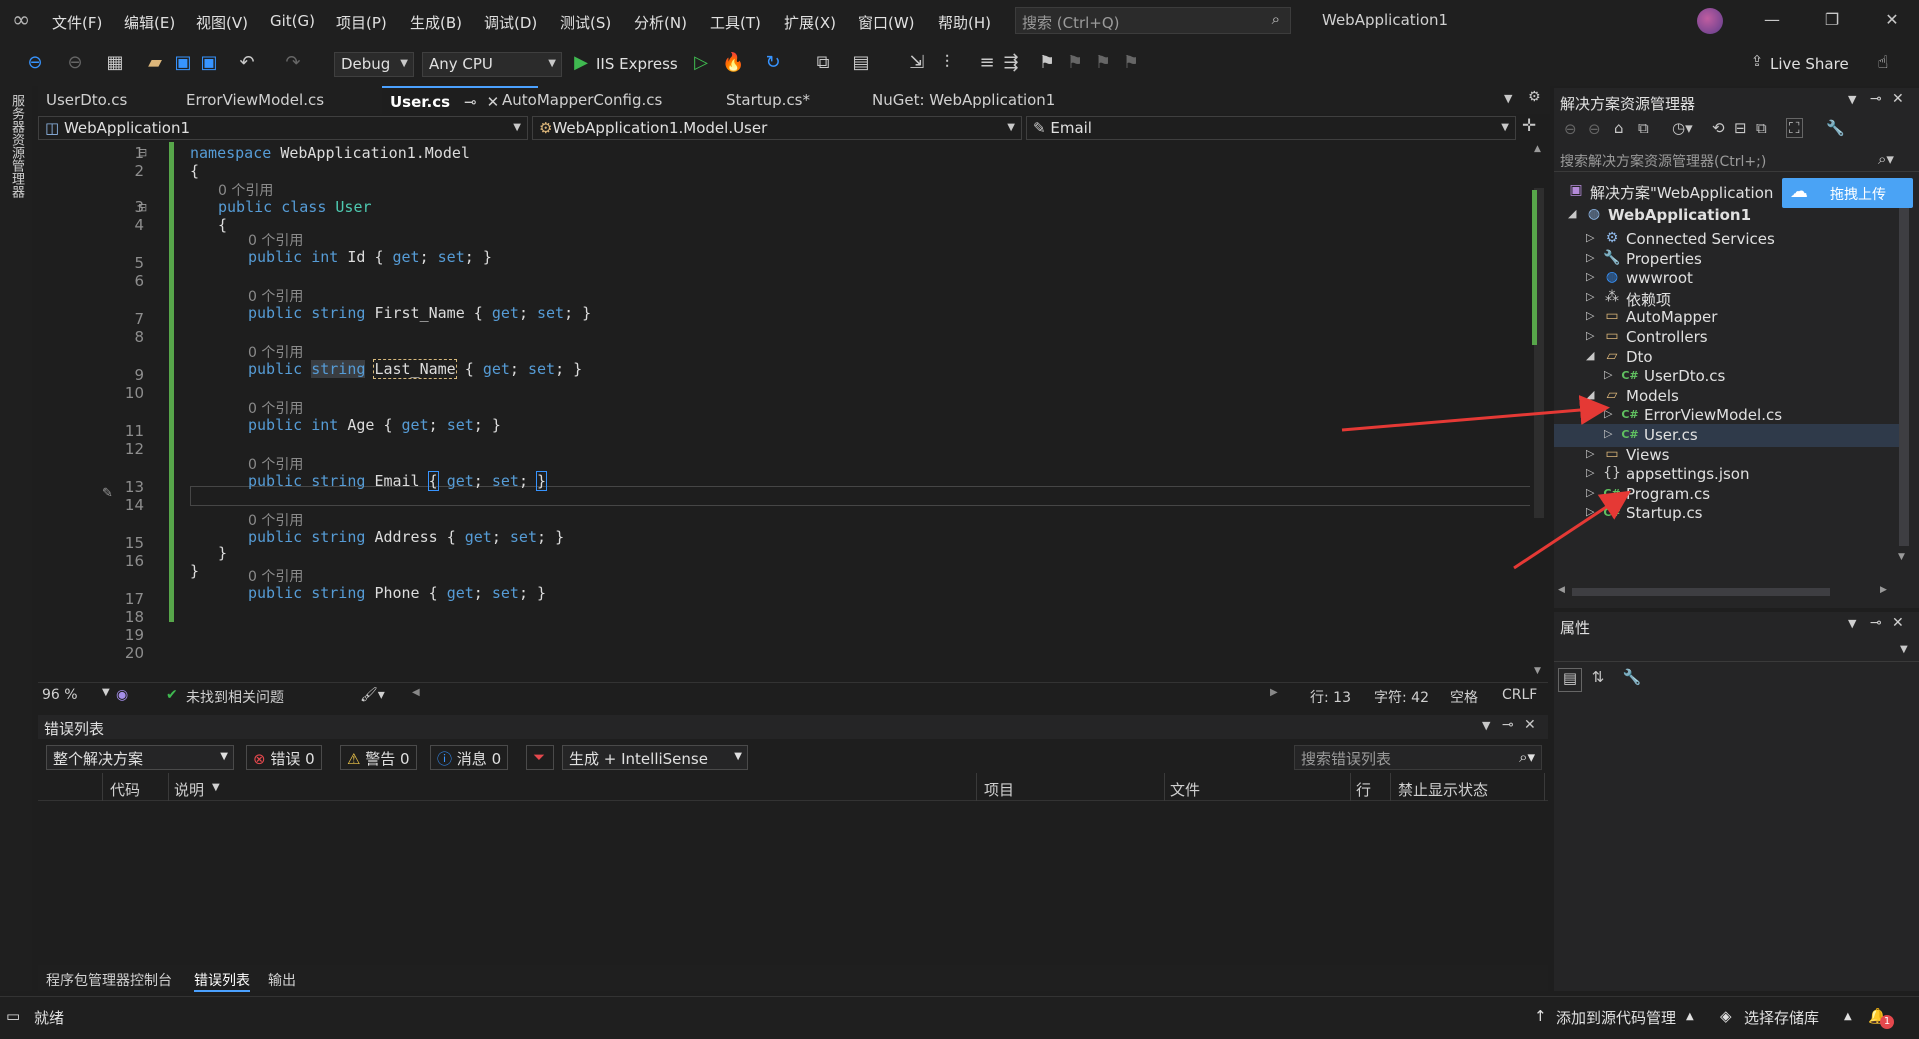 The height and width of the screenshot is (1039, 1919). Describe the element at coordinates (222, 22) in the screenshot. I see `menu-view: 视图(V)` at that location.